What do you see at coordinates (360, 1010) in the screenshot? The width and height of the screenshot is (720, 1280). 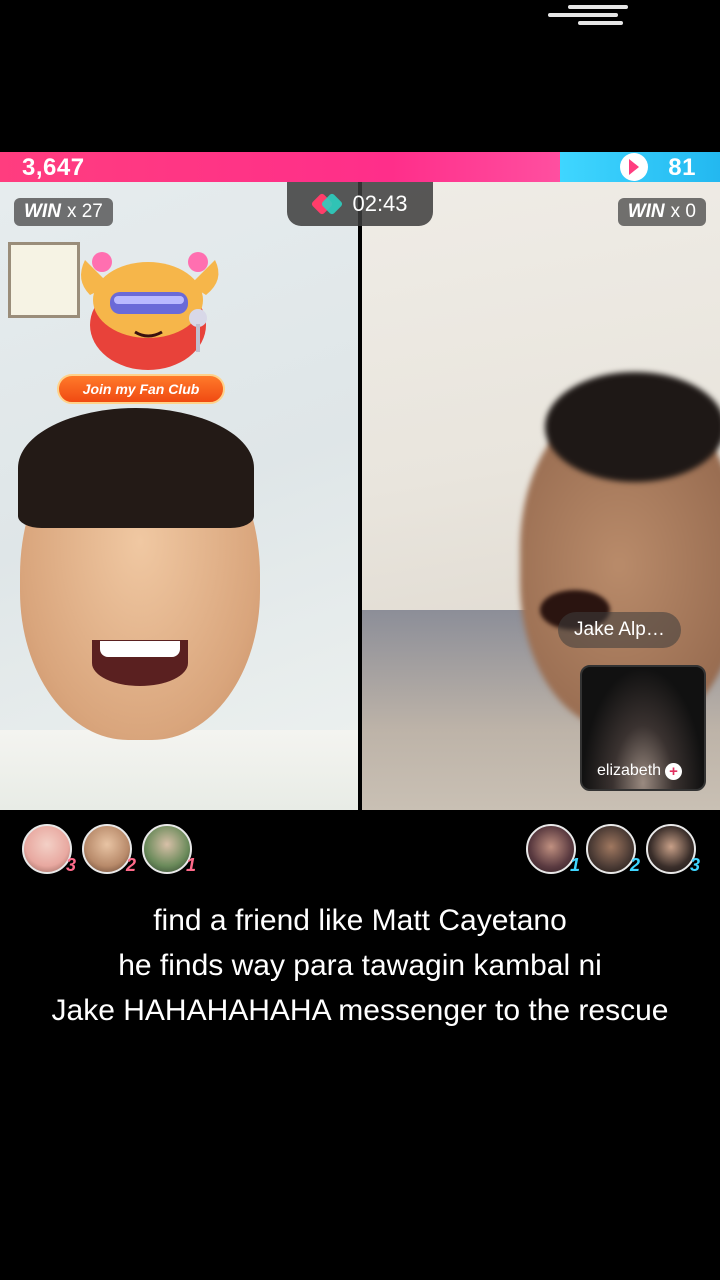 I see `caption-line: Jake HAHAHAHAHA messenger to the rescue` at bounding box center [360, 1010].